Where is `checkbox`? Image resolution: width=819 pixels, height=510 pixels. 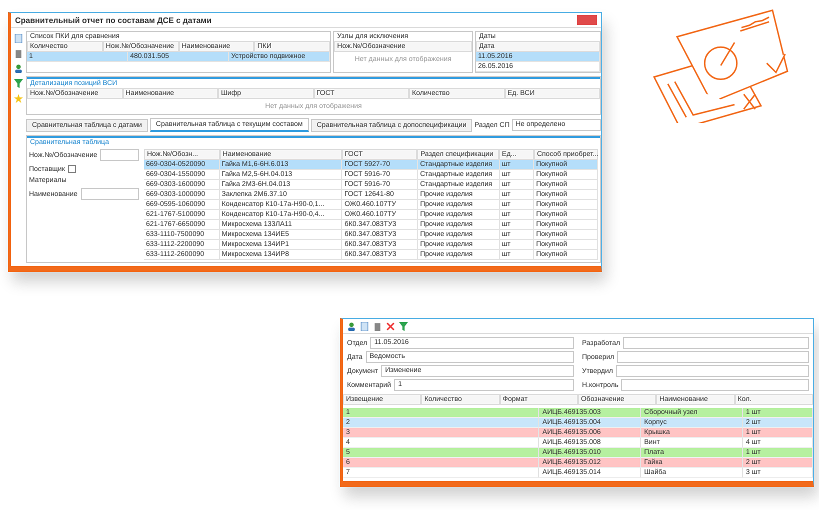
checkbox is located at coordinates (72, 169).